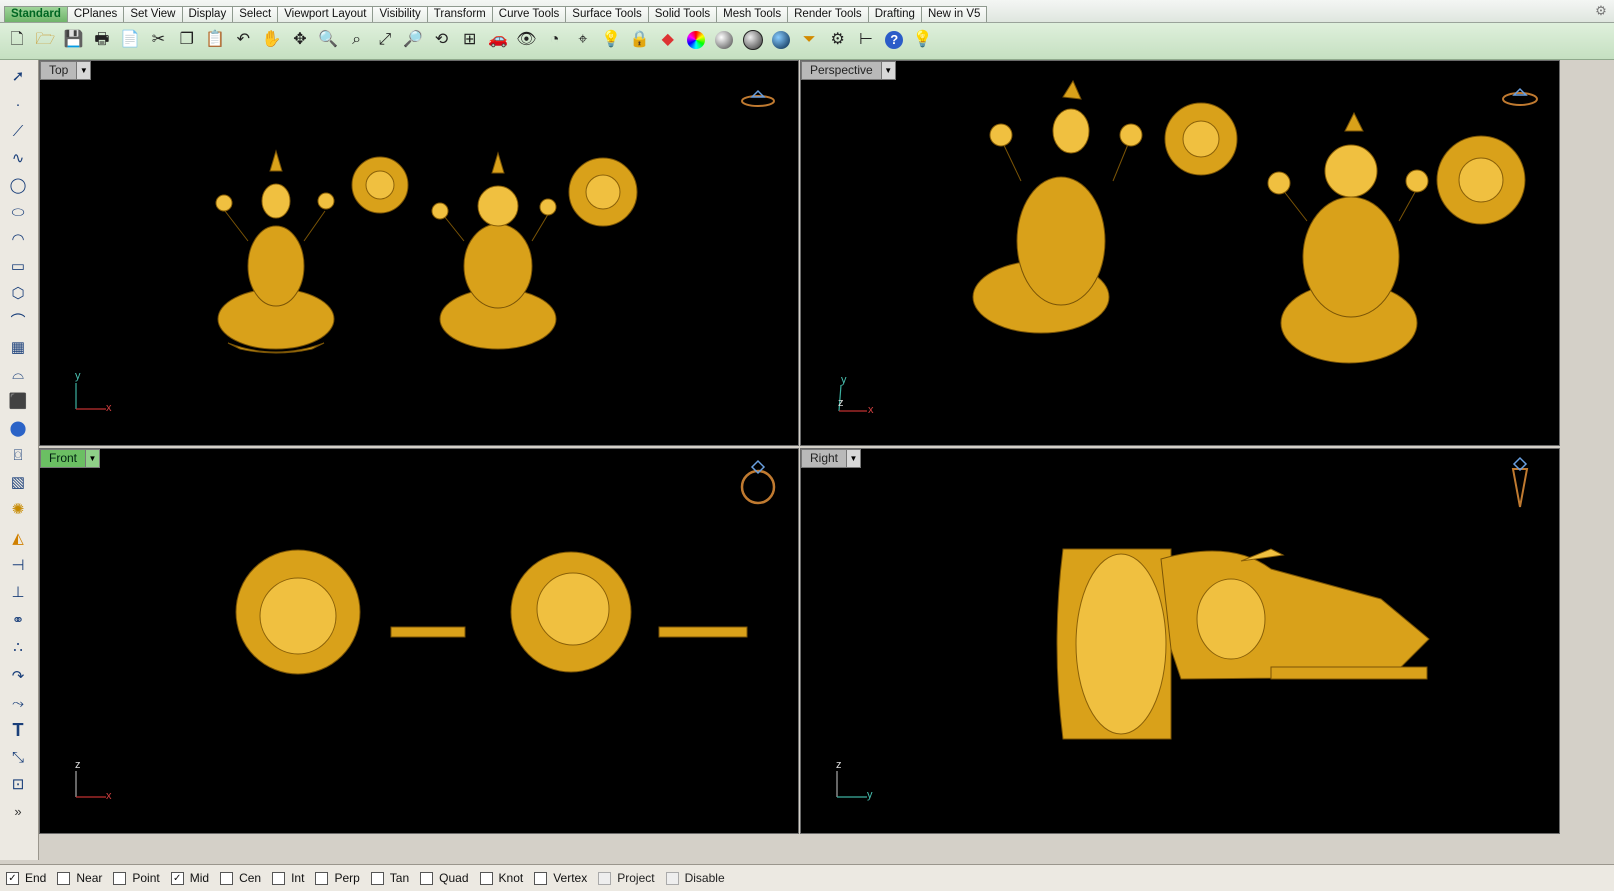 This screenshot has height=891, width=1614. I want to click on checkbox-int, so click(279, 878).